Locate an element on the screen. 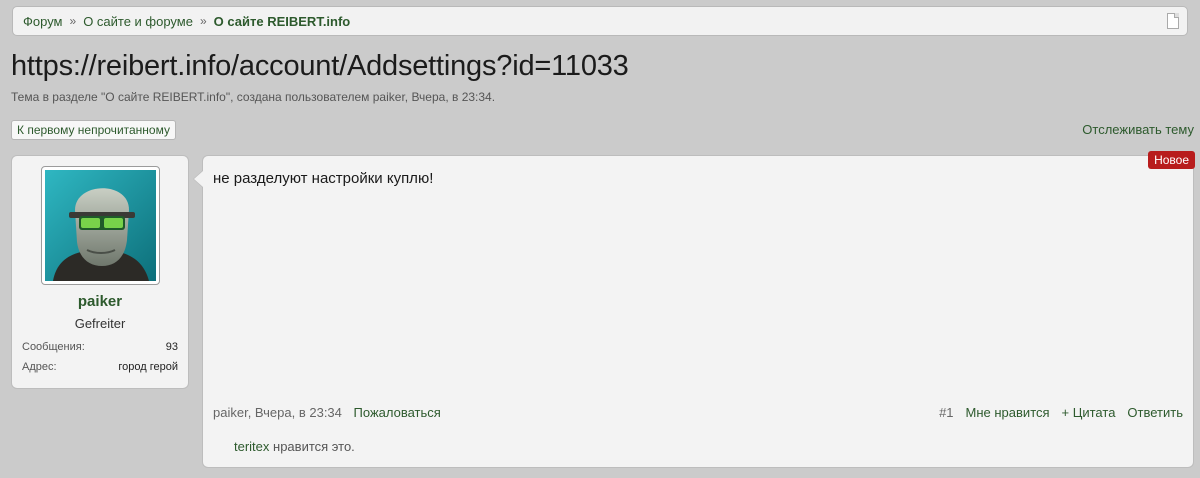 This screenshot has height=478, width=1200. quote-link: + Цитата is located at coordinates (1089, 412).